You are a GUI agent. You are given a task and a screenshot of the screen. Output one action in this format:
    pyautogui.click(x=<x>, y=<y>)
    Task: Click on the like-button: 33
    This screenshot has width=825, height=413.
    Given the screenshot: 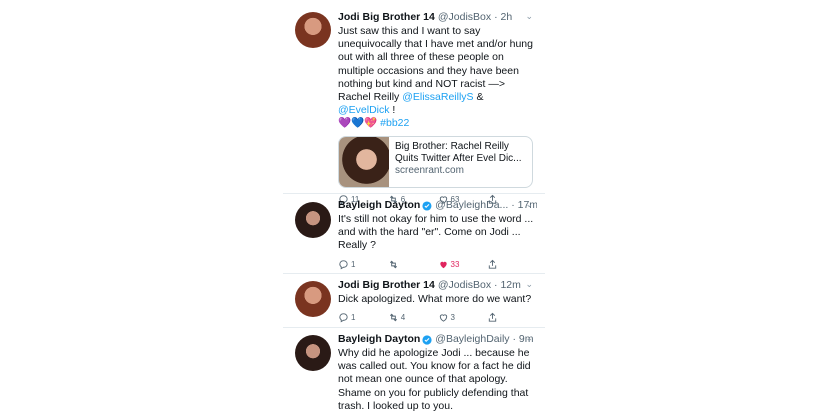 What is the action you would take?
    pyautogui.click(x=463, y=264)
    